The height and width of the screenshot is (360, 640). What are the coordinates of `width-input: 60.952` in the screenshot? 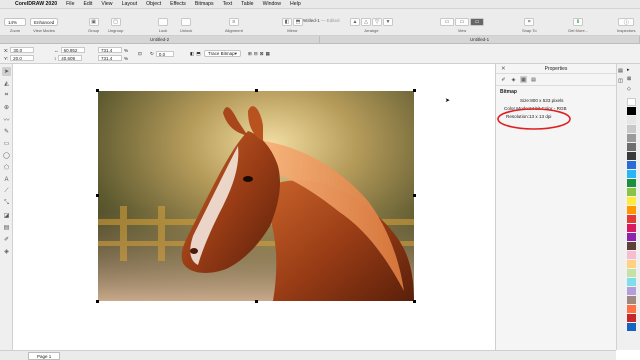 It's located at (72, 50).